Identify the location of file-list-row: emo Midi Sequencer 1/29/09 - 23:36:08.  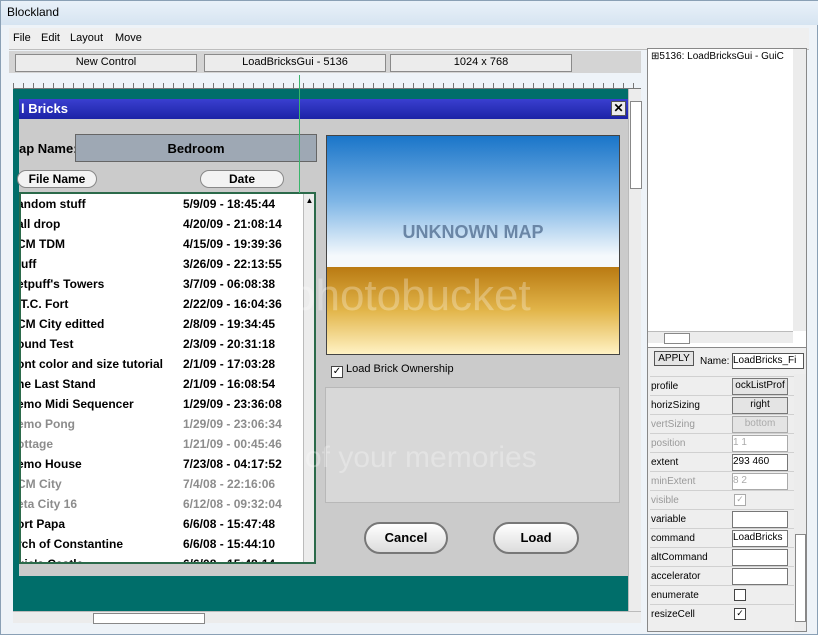
(163, 404).